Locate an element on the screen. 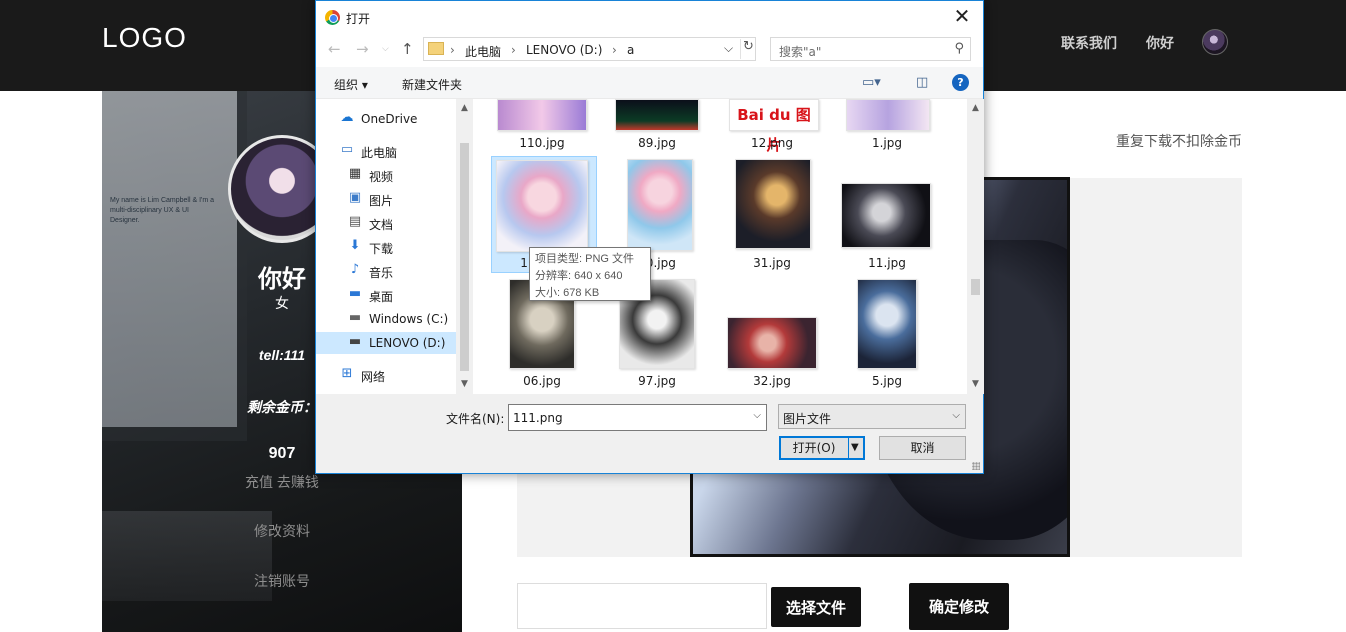  nav-scroll-thumb is located at coordinates (464, 257).